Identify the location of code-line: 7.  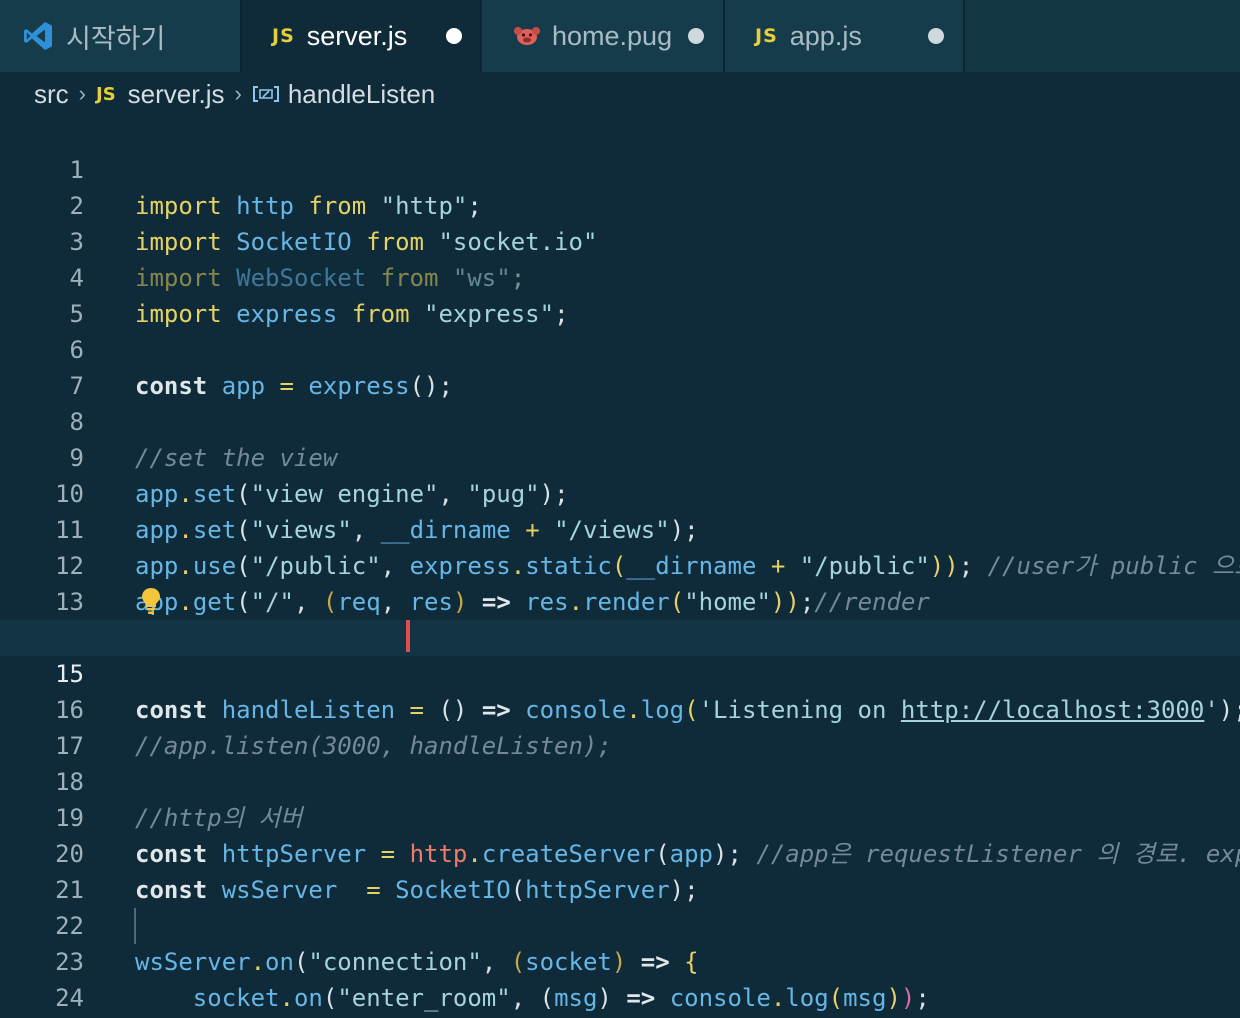
(620, 366).